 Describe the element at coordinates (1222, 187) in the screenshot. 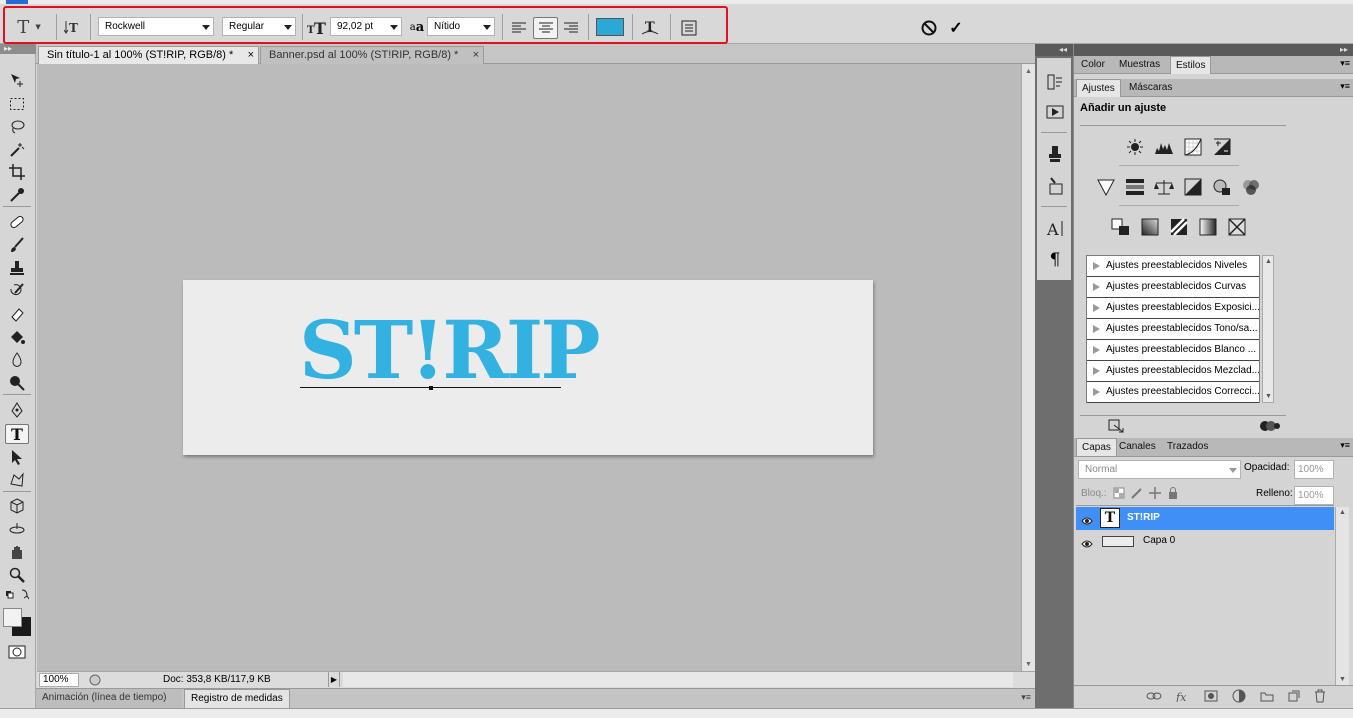

I see `photo-filter-button` at that location.